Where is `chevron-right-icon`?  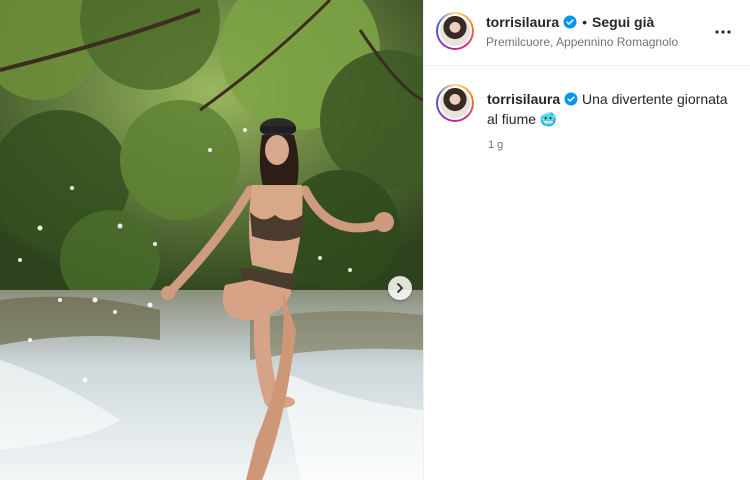
chevron-right-icon is located at coordinates (400, 288).